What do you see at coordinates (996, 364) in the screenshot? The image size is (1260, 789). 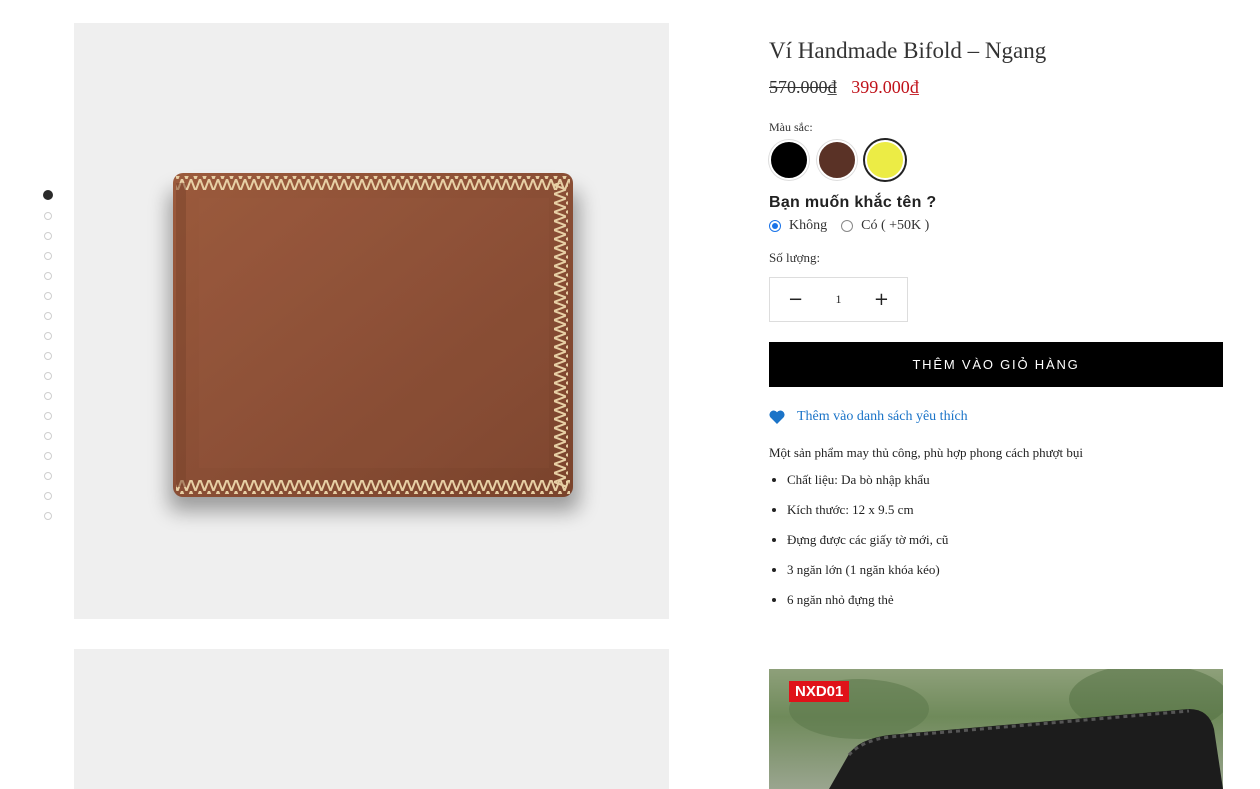 I see `add-to-cart-button: THÊM VÀO GIỎ HÀNG` at bounding box center [996, 364].